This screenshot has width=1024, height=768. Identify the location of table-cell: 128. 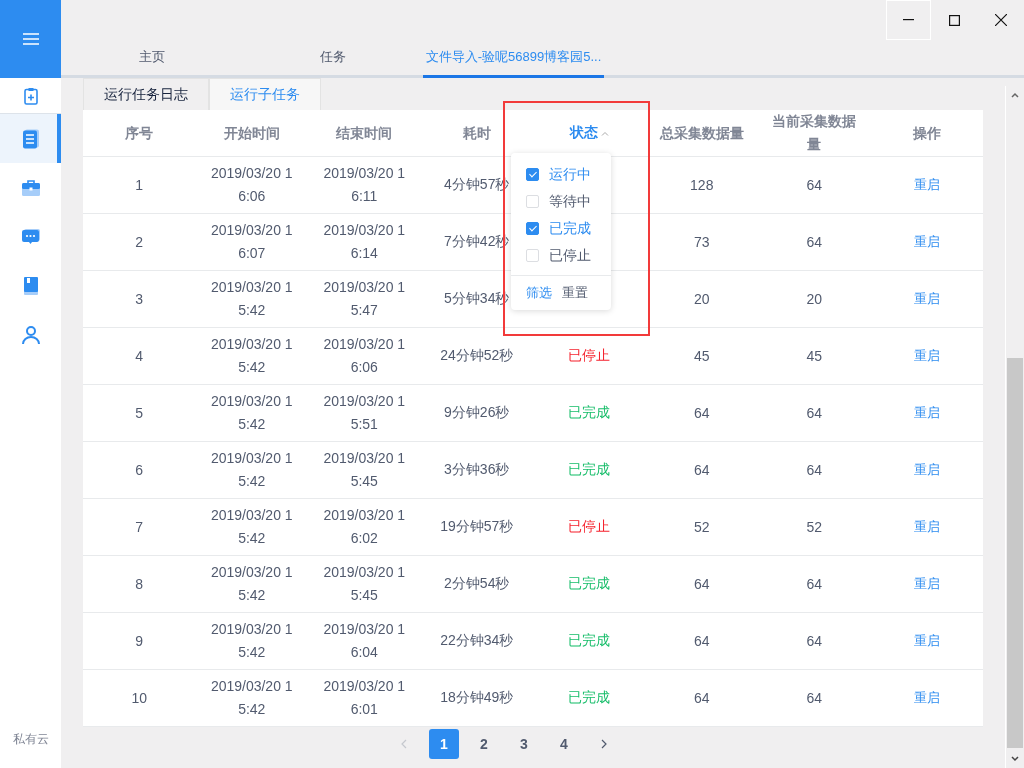
(702, 185).